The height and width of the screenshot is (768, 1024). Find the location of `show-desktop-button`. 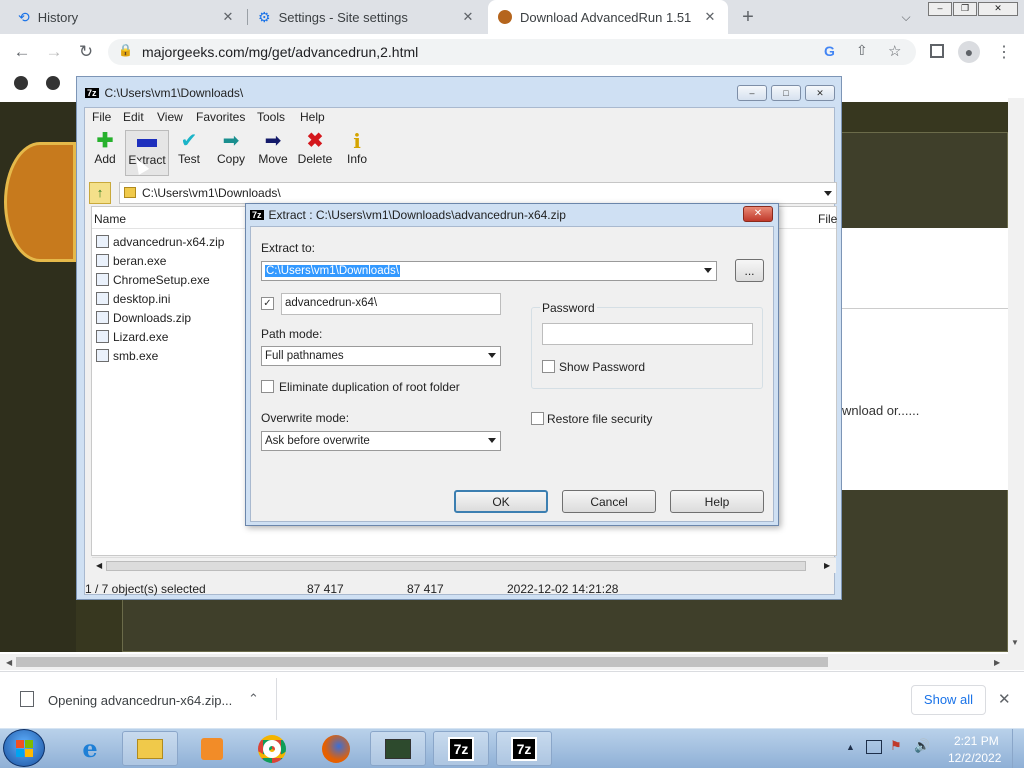

show-desktop-button is located at coordinates (1018, 748).